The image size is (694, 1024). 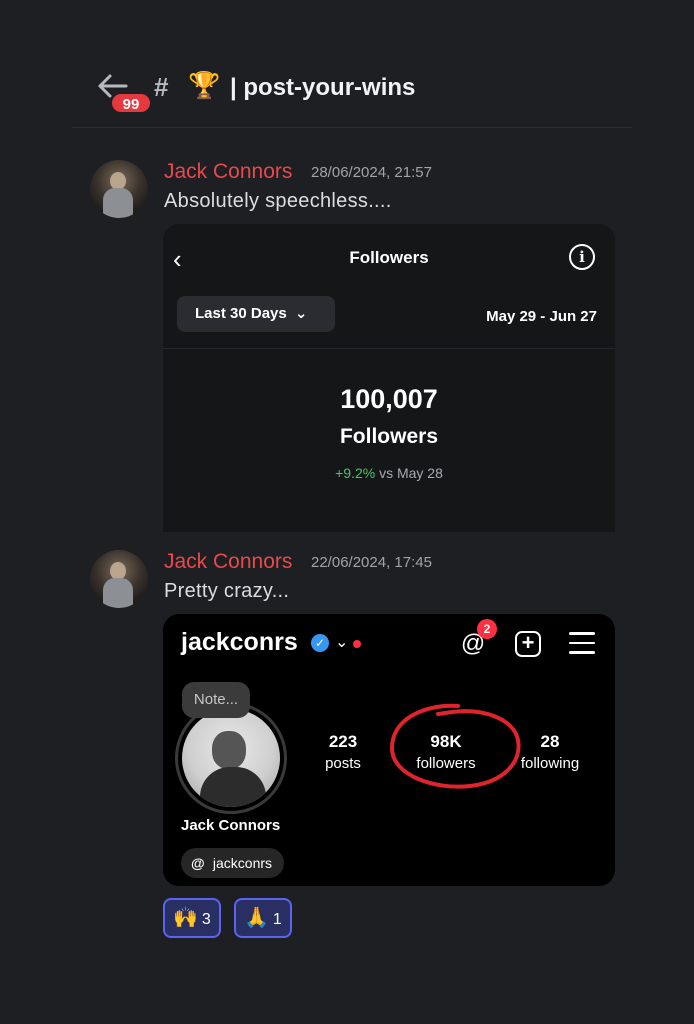 I want to click on date-filter-label: Last 30 Days, so click(x=241, y=313).